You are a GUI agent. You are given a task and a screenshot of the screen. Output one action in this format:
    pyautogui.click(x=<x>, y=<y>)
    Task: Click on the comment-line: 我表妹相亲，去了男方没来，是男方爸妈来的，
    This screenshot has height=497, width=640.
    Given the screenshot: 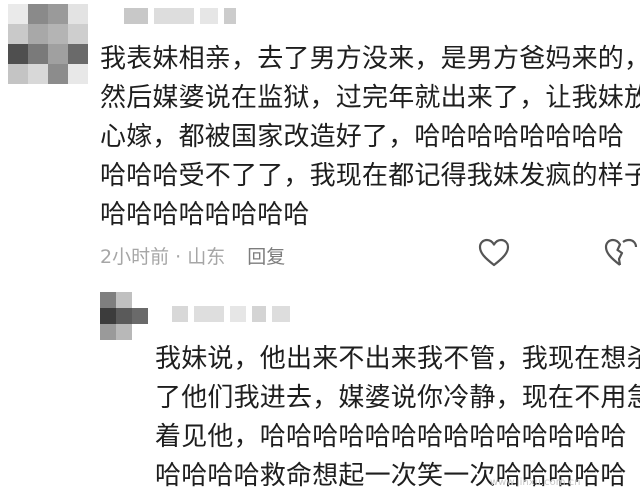 What is the action you would take?
    pyautogui.click(x=370, y=59)
    